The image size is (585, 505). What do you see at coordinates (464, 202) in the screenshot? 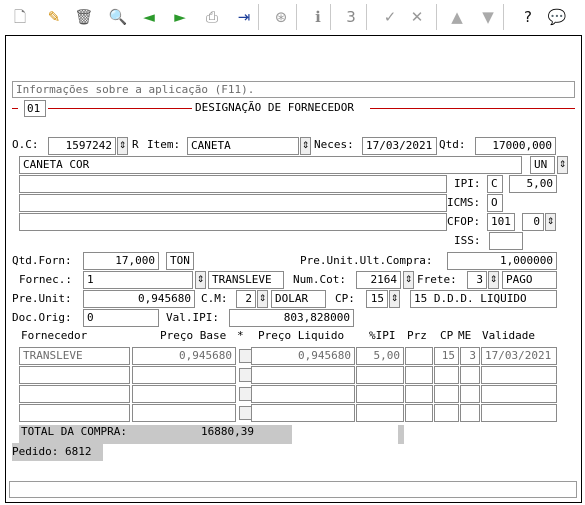
I see `icms-label: ICMS:` at bounding box center [464, 202].